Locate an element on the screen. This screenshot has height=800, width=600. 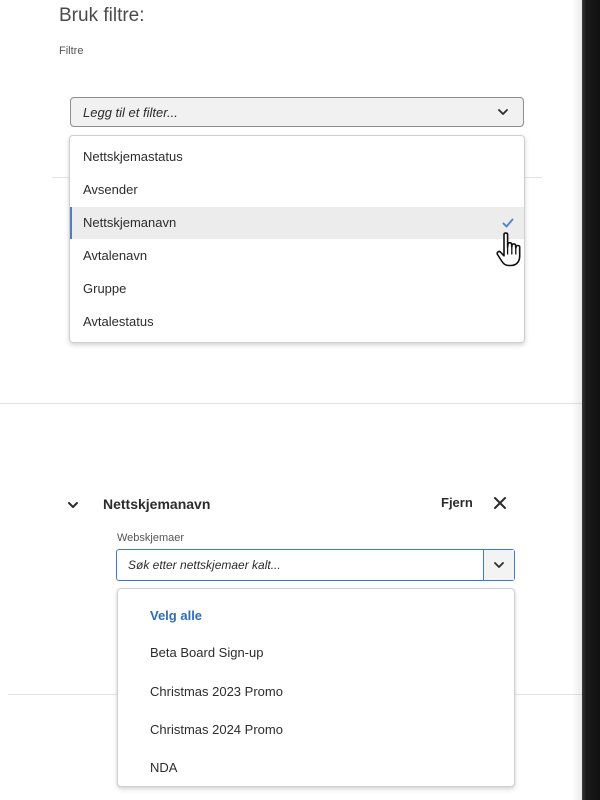
list-item: Beta Board Sign-up is located at coordinates (206, 652).